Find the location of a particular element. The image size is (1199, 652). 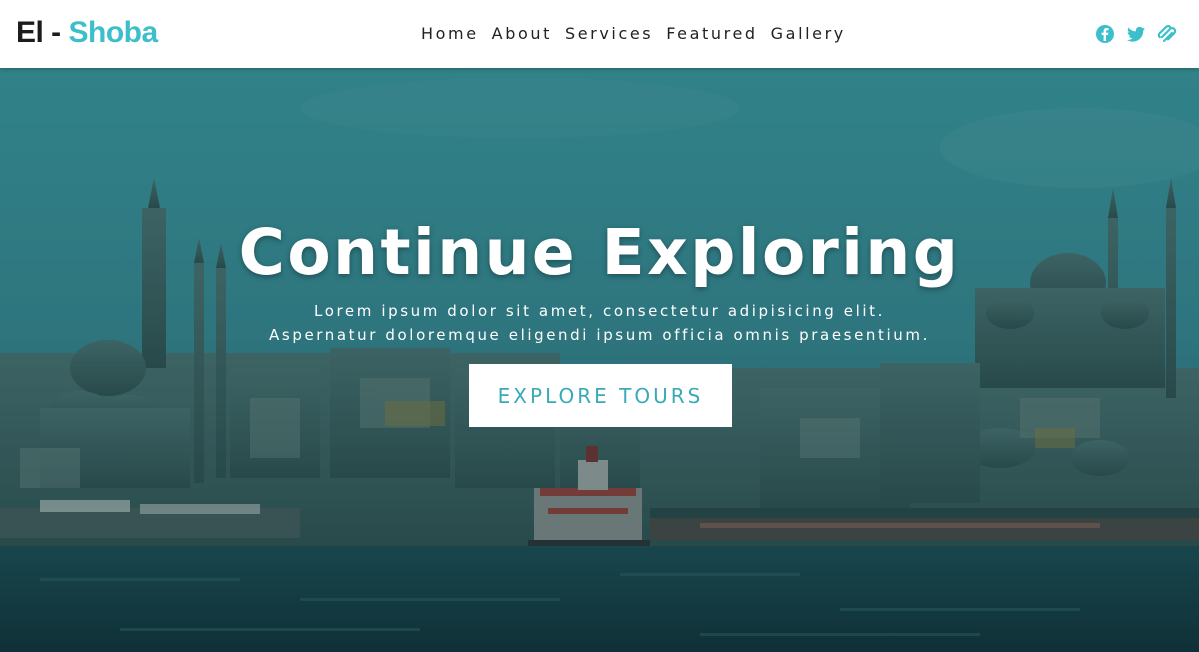

twitter-icon is located at coordinates (1136, 34).